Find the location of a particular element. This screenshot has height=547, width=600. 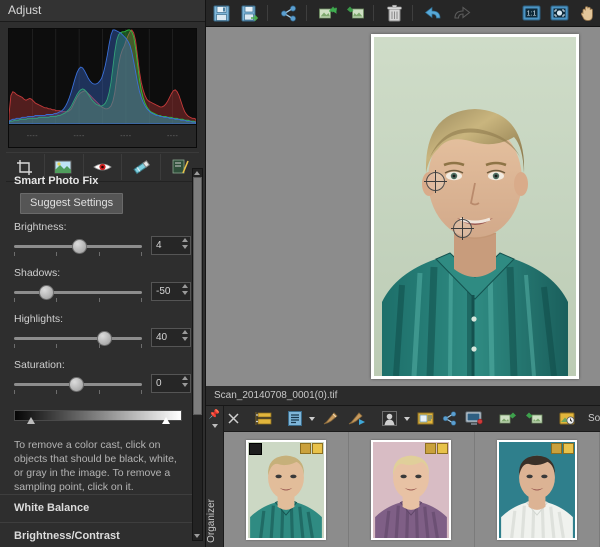

close-organizer-button is located at coordinates (233, 419).